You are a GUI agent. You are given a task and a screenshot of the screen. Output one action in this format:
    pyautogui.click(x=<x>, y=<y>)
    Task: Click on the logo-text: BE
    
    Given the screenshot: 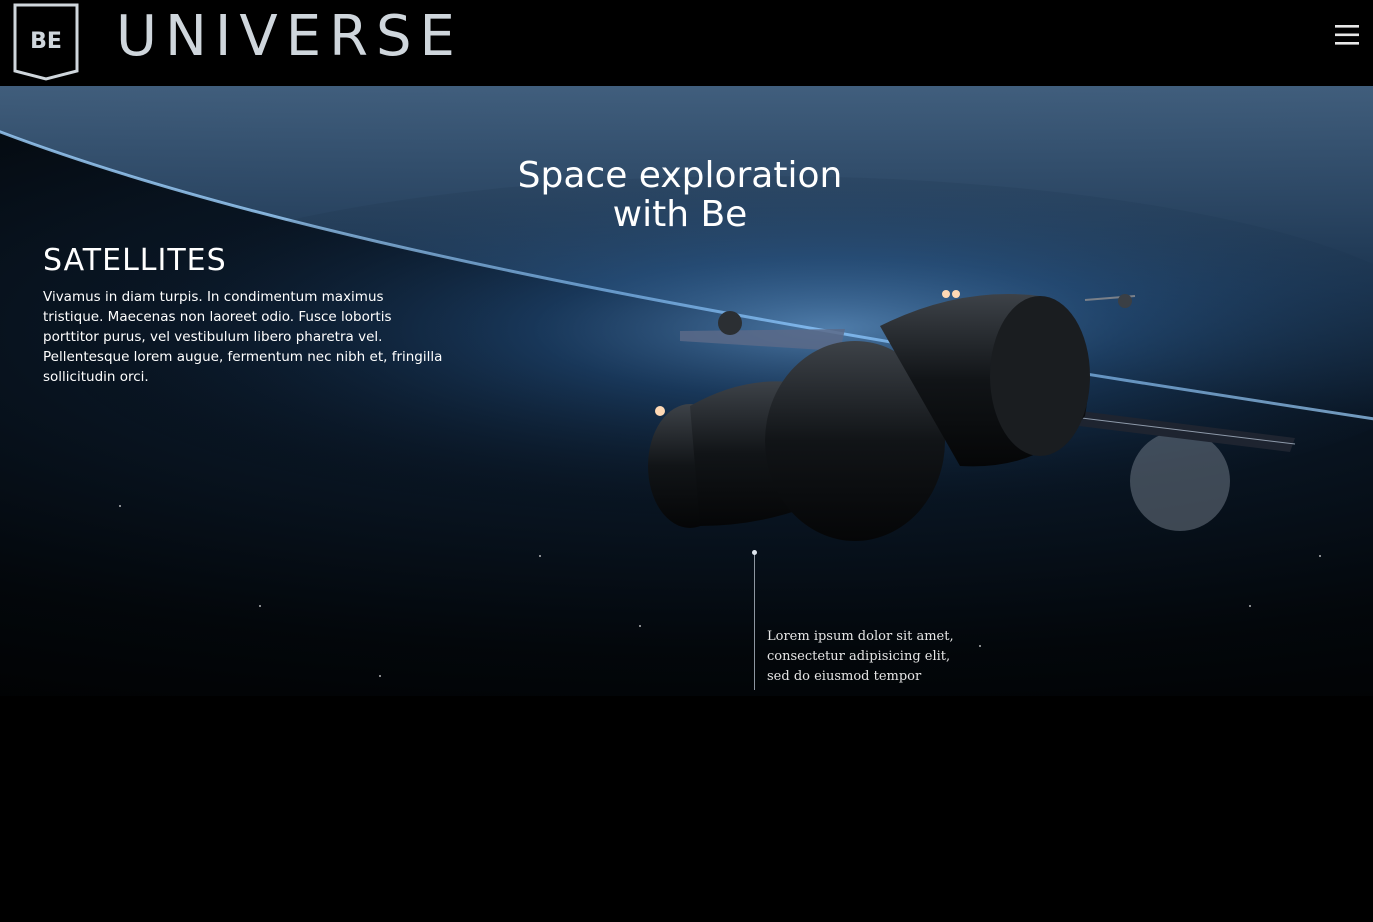 What is the action you would take?
    pyautogui.click(x=46, y=41)
    